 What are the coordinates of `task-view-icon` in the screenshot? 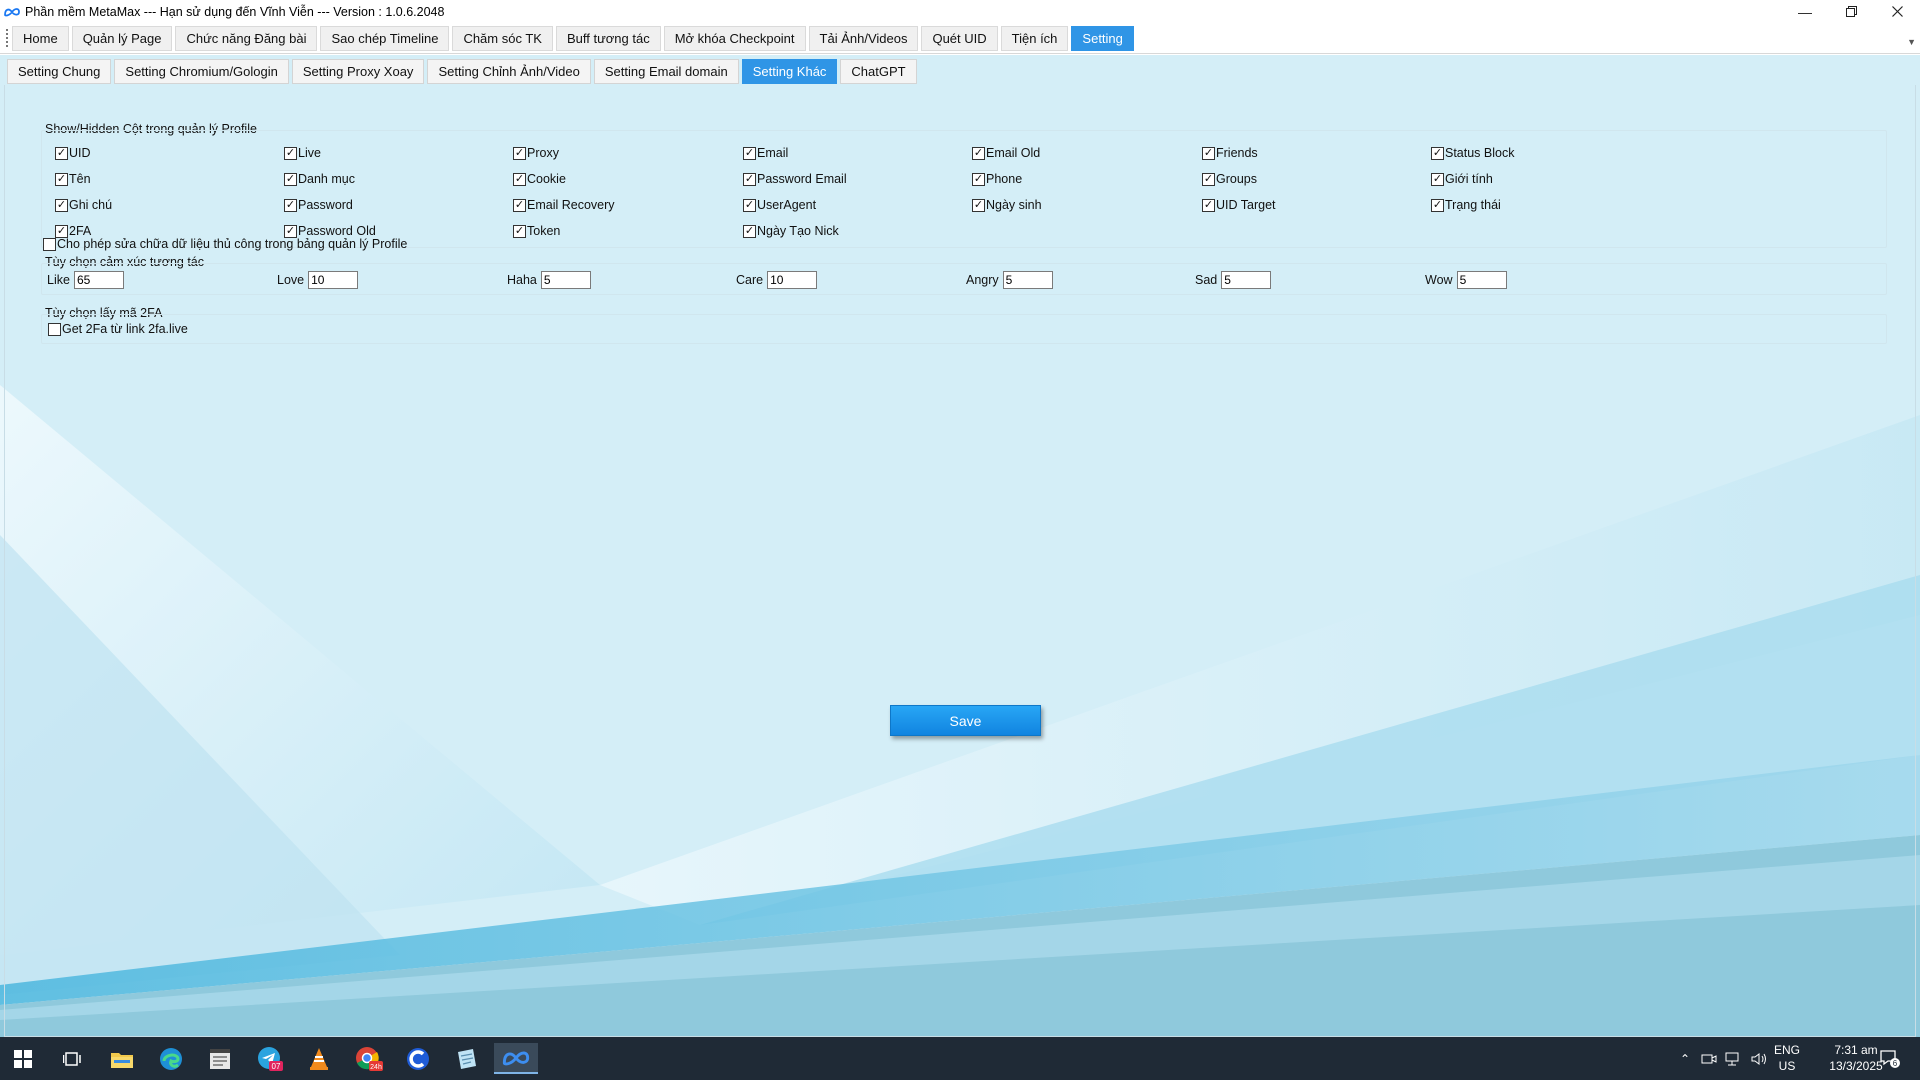 It's located at (72, 1058).